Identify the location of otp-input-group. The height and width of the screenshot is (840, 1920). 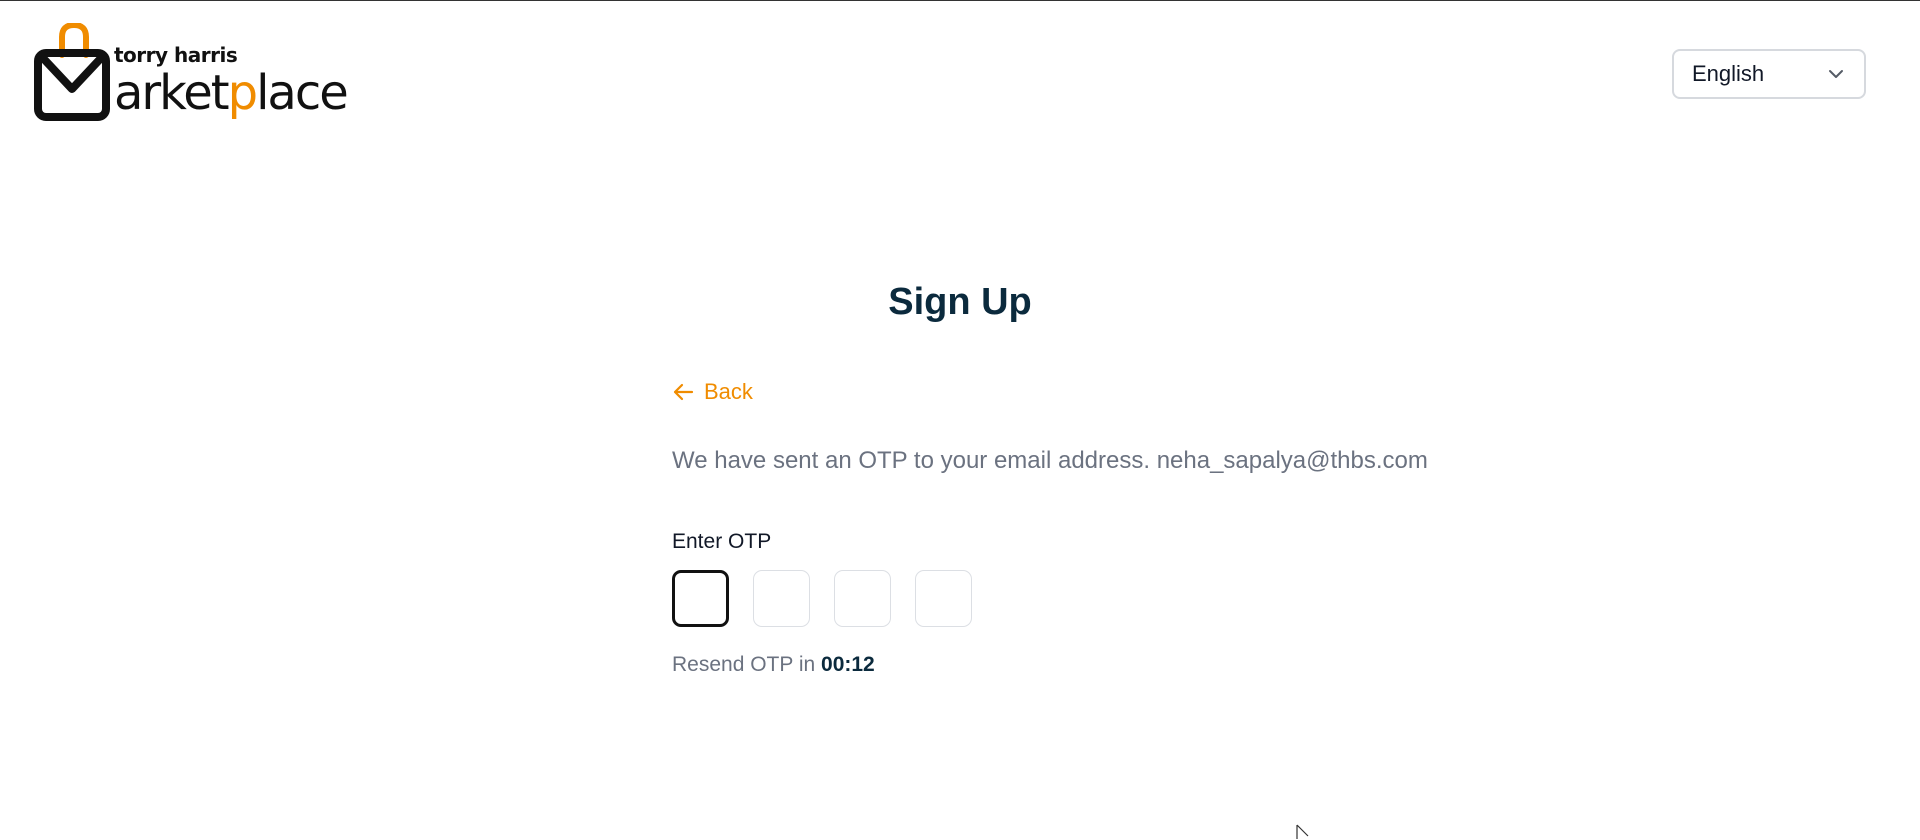
(822, 598).